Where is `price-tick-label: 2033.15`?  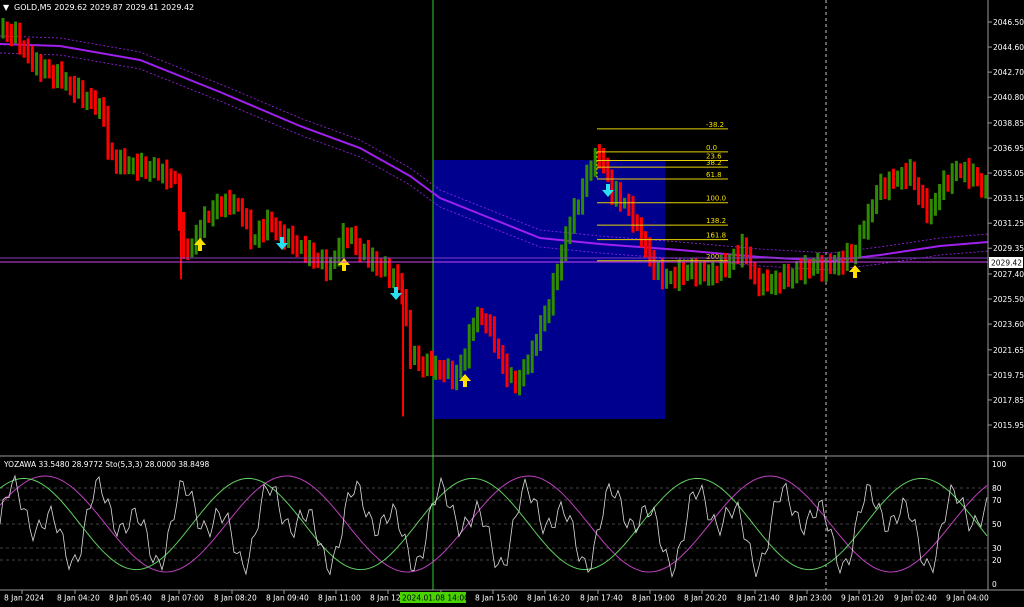 price-tick-label: 2033.15 is located at coordinates (1008, 198).